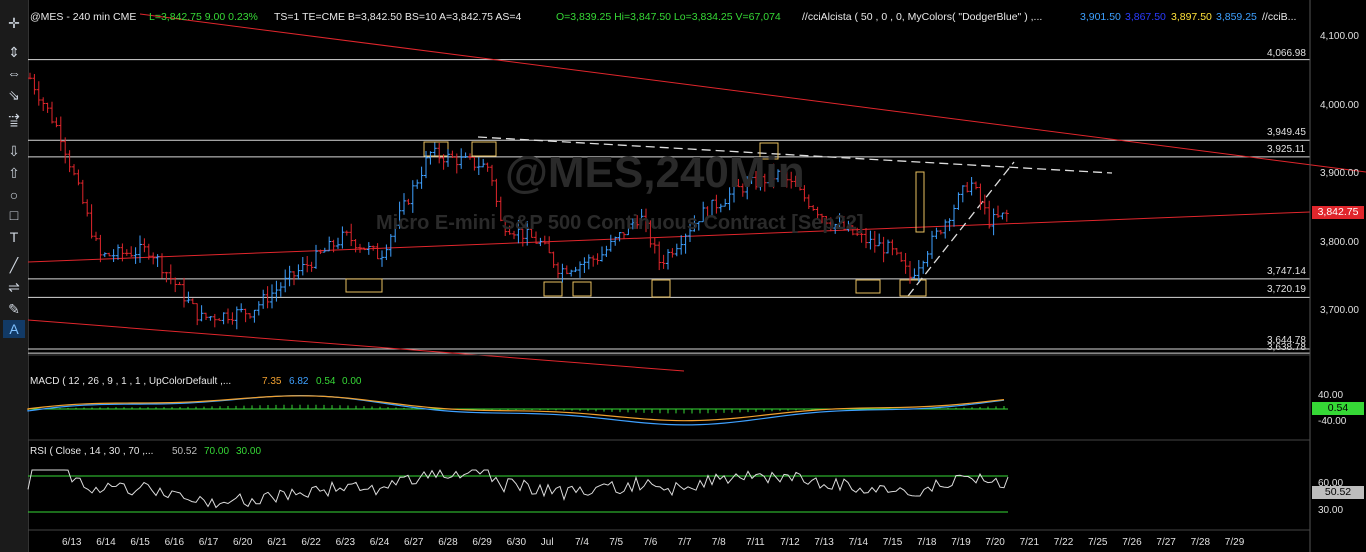 The height and width of the screenshot is (552, 1366). Describe the element at coordinates (272, 381) in the screenshot. I see `macd-value-1: 7.35` at that location.